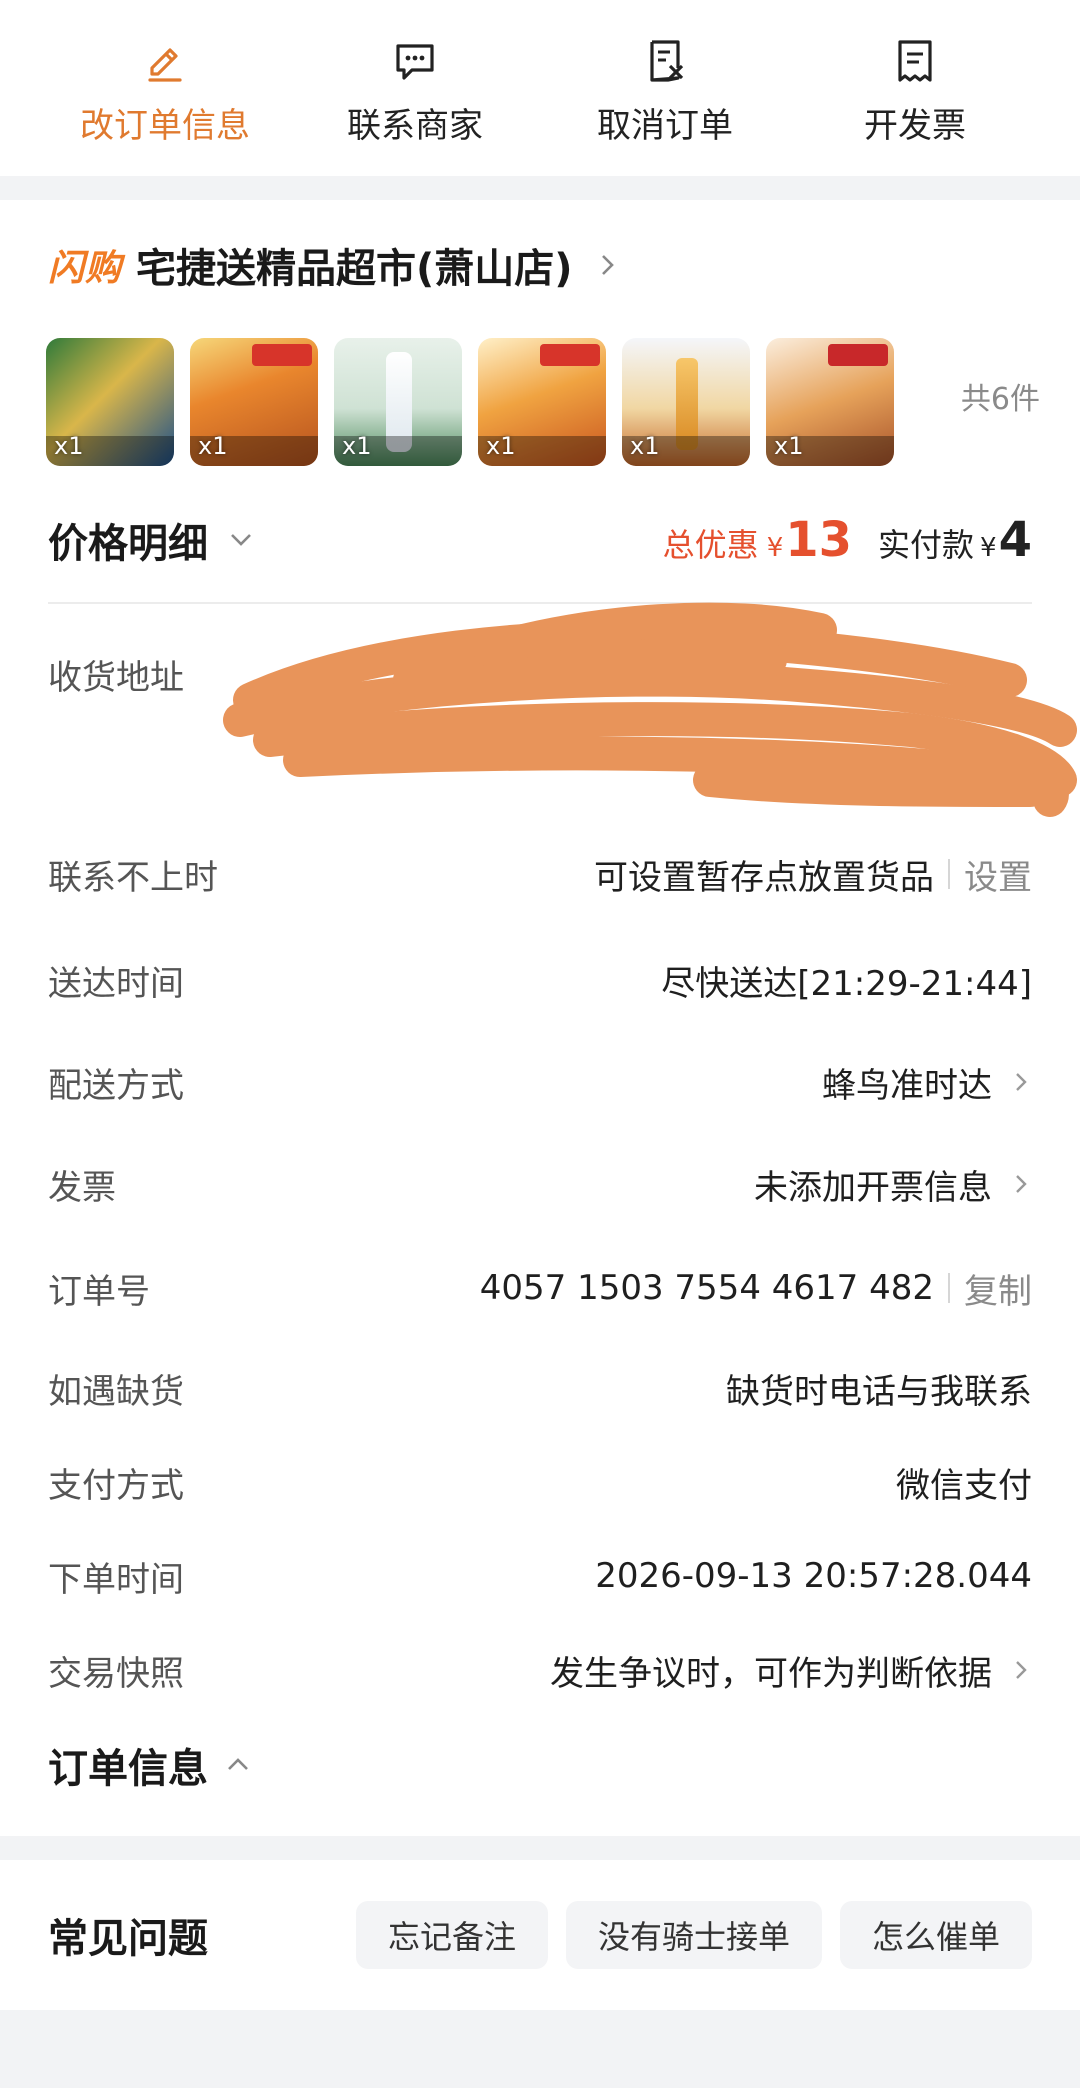  Describe the element at coordinates (116, 1485) in the screenshot. I see `payment-method-key: 支付方式` at that location.